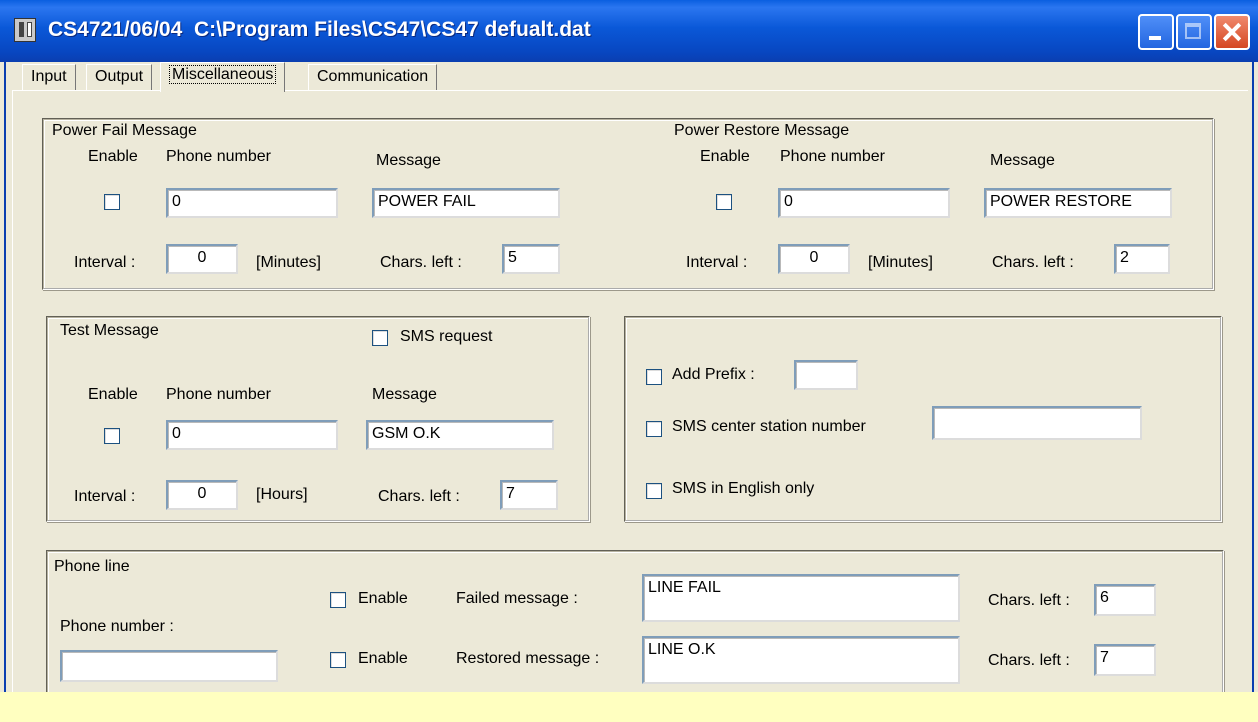 The height and width of the screenshot is (722, 1258). I want to click on power-restore-interval-input: 0, so click(814, 259).